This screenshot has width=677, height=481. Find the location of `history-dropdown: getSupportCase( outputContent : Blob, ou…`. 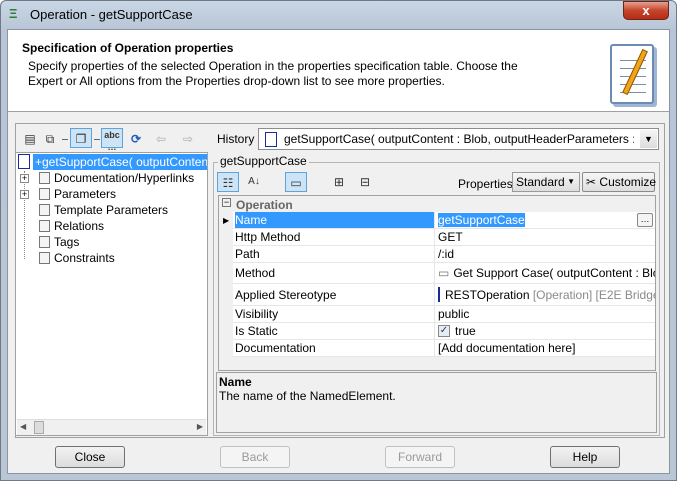

history-dropdown: getSupportCase( outputContent : Blob, ou… is located at coordinates (458, 139).